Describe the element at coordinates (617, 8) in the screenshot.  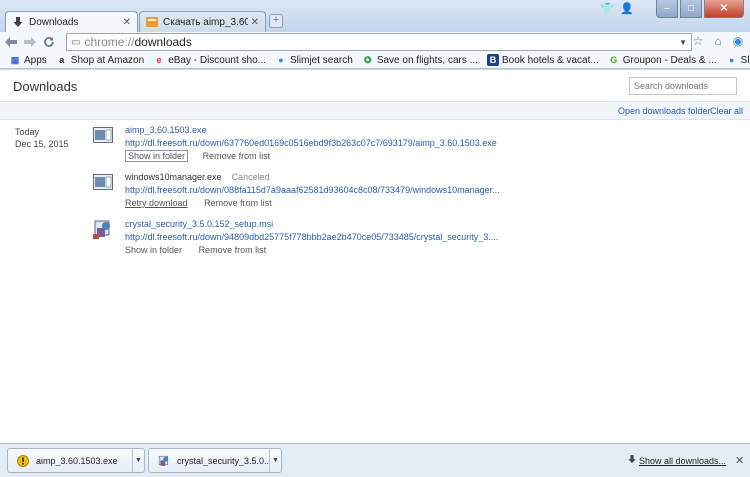
I see `title-bar-icons: 👕 👤` at that location.